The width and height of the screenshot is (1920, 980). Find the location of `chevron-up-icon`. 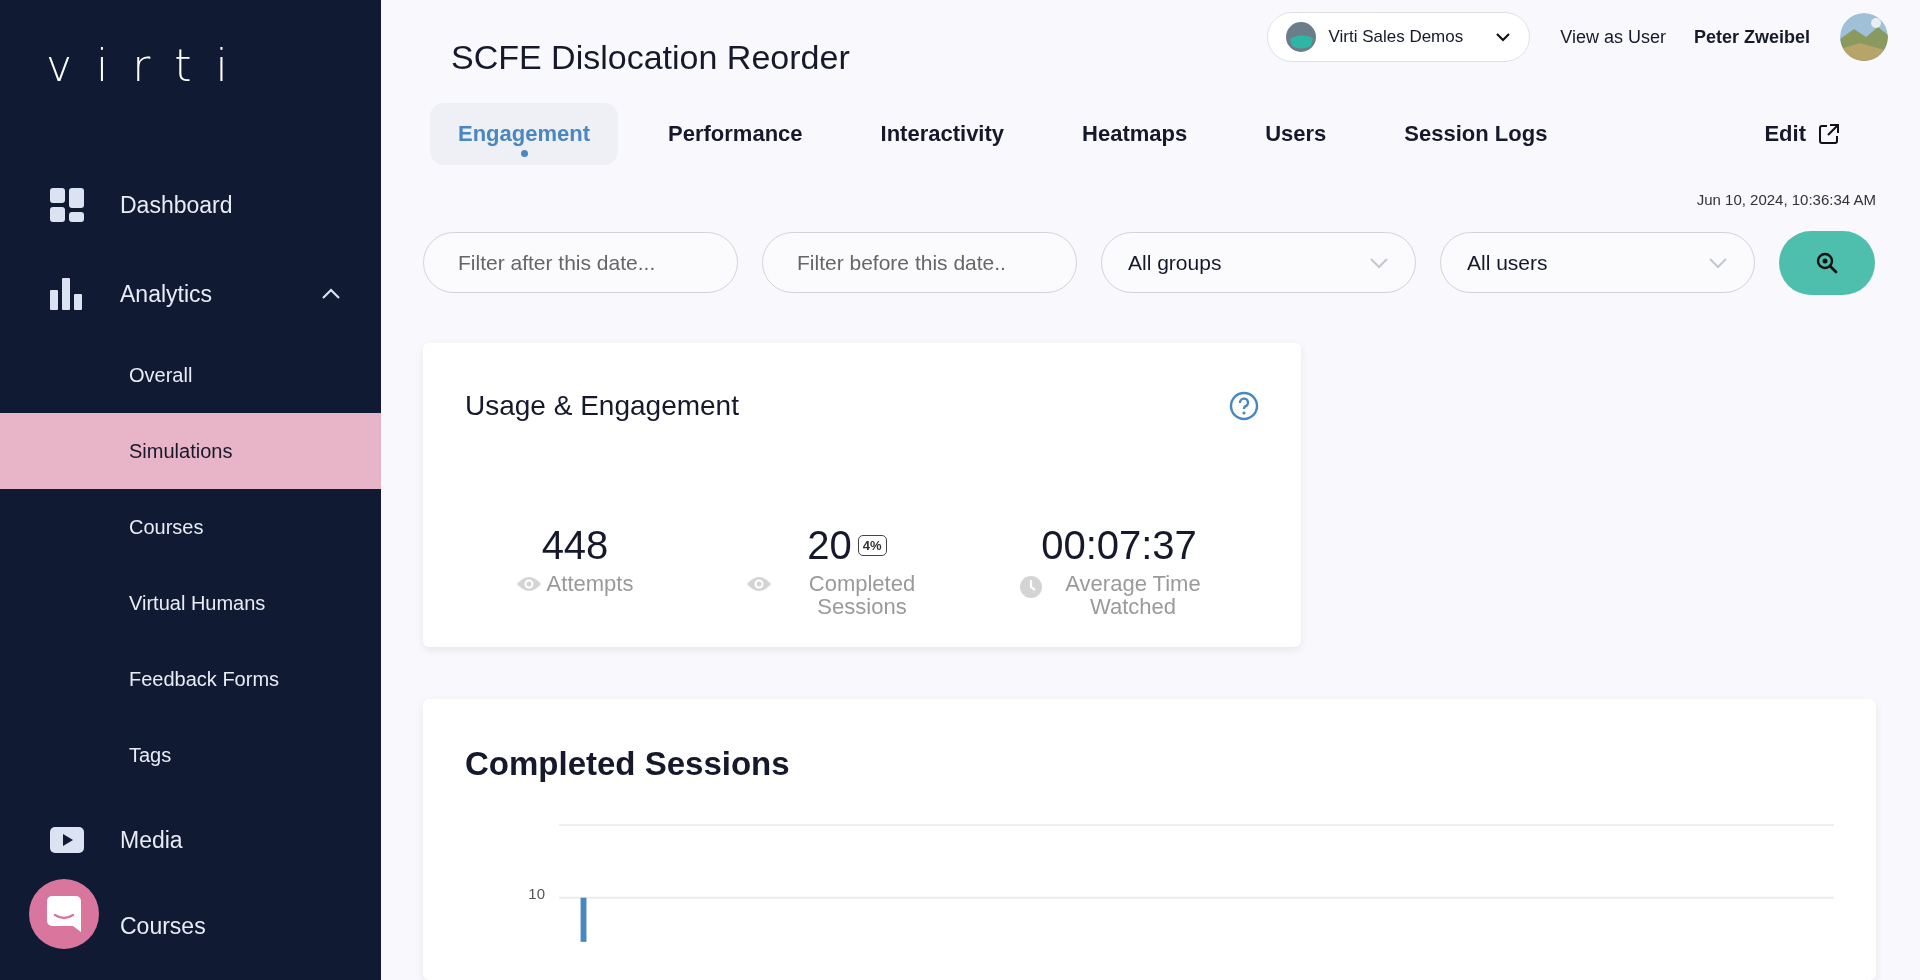

chevron-up-icon is located at coordinates (331, 294).